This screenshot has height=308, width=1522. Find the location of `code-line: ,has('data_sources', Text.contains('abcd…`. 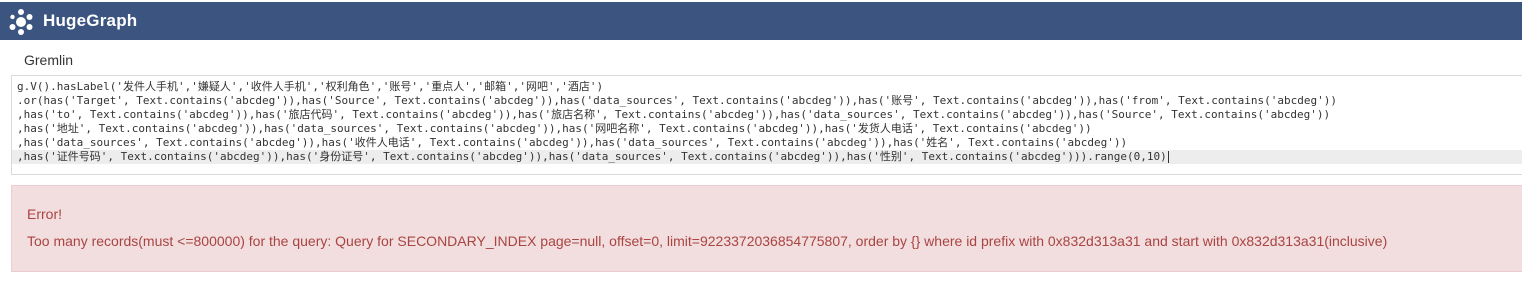

code-line: ,has('data_sources', Text.contains('abcd… is located at coordinates (572, 142).